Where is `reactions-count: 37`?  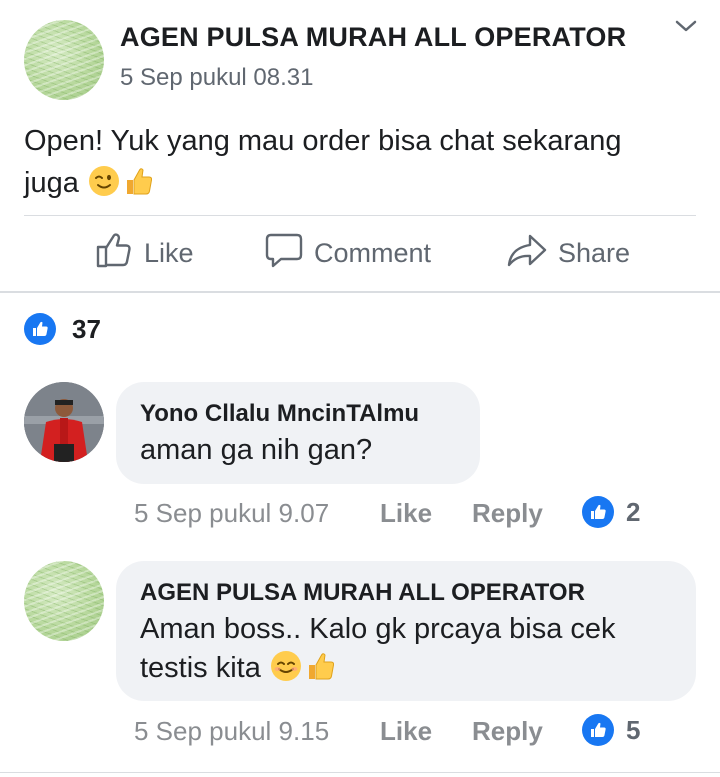 reactions-count: 37 is located at coordinates (86, 328).